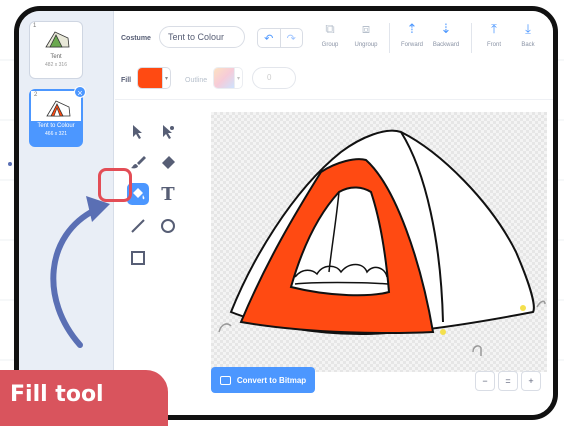  I want to click on brush-tool, so click(138, 162).